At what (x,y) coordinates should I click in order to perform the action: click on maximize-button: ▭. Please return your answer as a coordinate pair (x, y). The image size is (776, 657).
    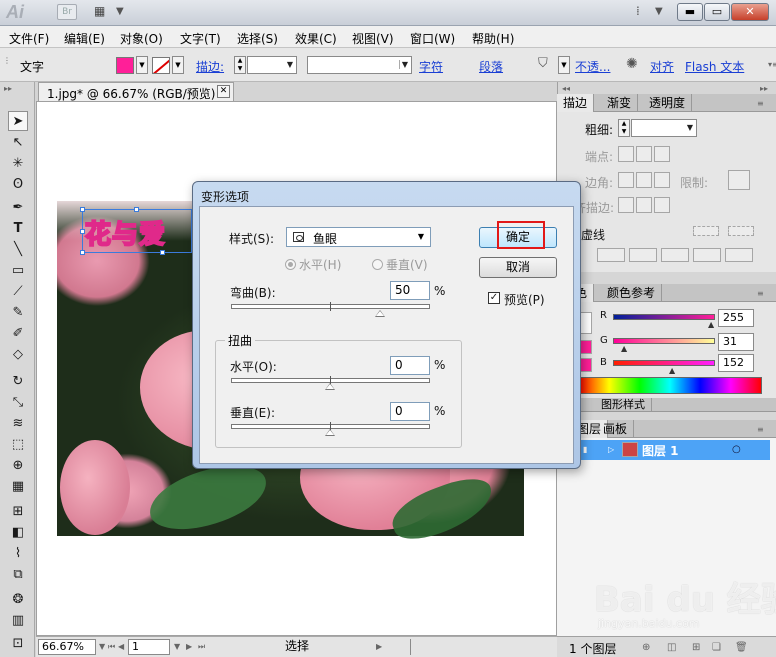
    Looking at the image, I should click on (717, 12).